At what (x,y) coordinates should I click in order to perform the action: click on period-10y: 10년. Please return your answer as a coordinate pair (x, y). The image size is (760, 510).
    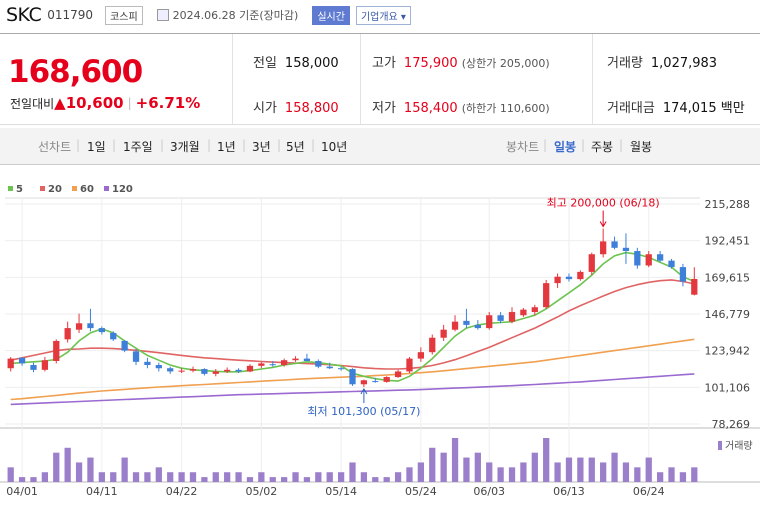
    Looking at the image, I should click on (334, 146).